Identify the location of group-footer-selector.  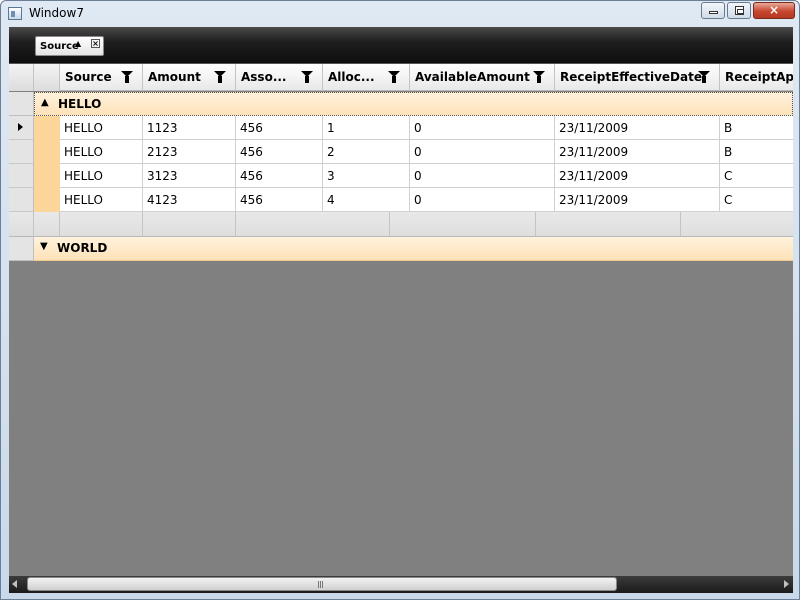
(21, 224).